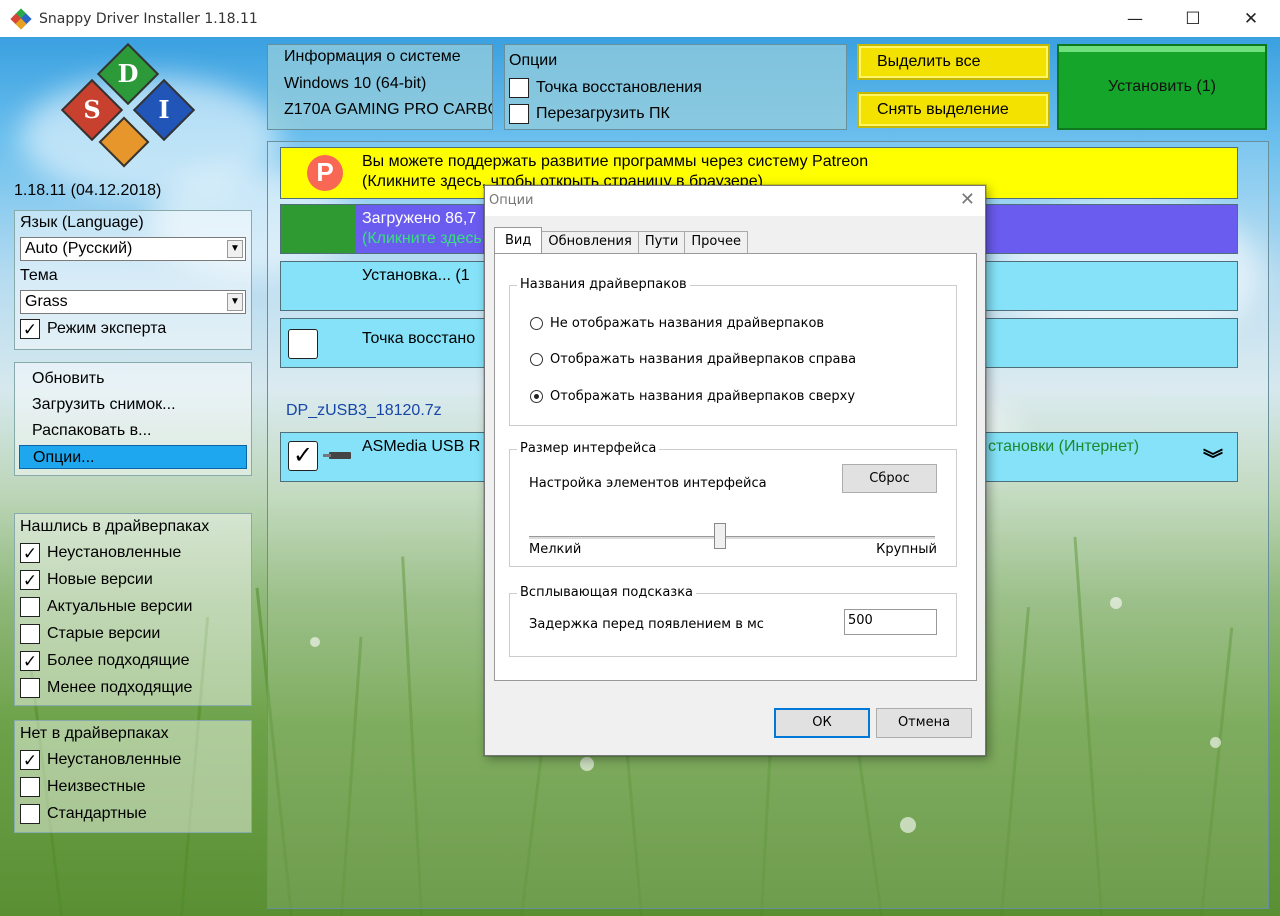 Image resolution: width=1280 pixels, height=916 pixels. Describe the element at coordinates (133, 302) in the screenshot. I see `theme-select: Grass ▼` at that location.